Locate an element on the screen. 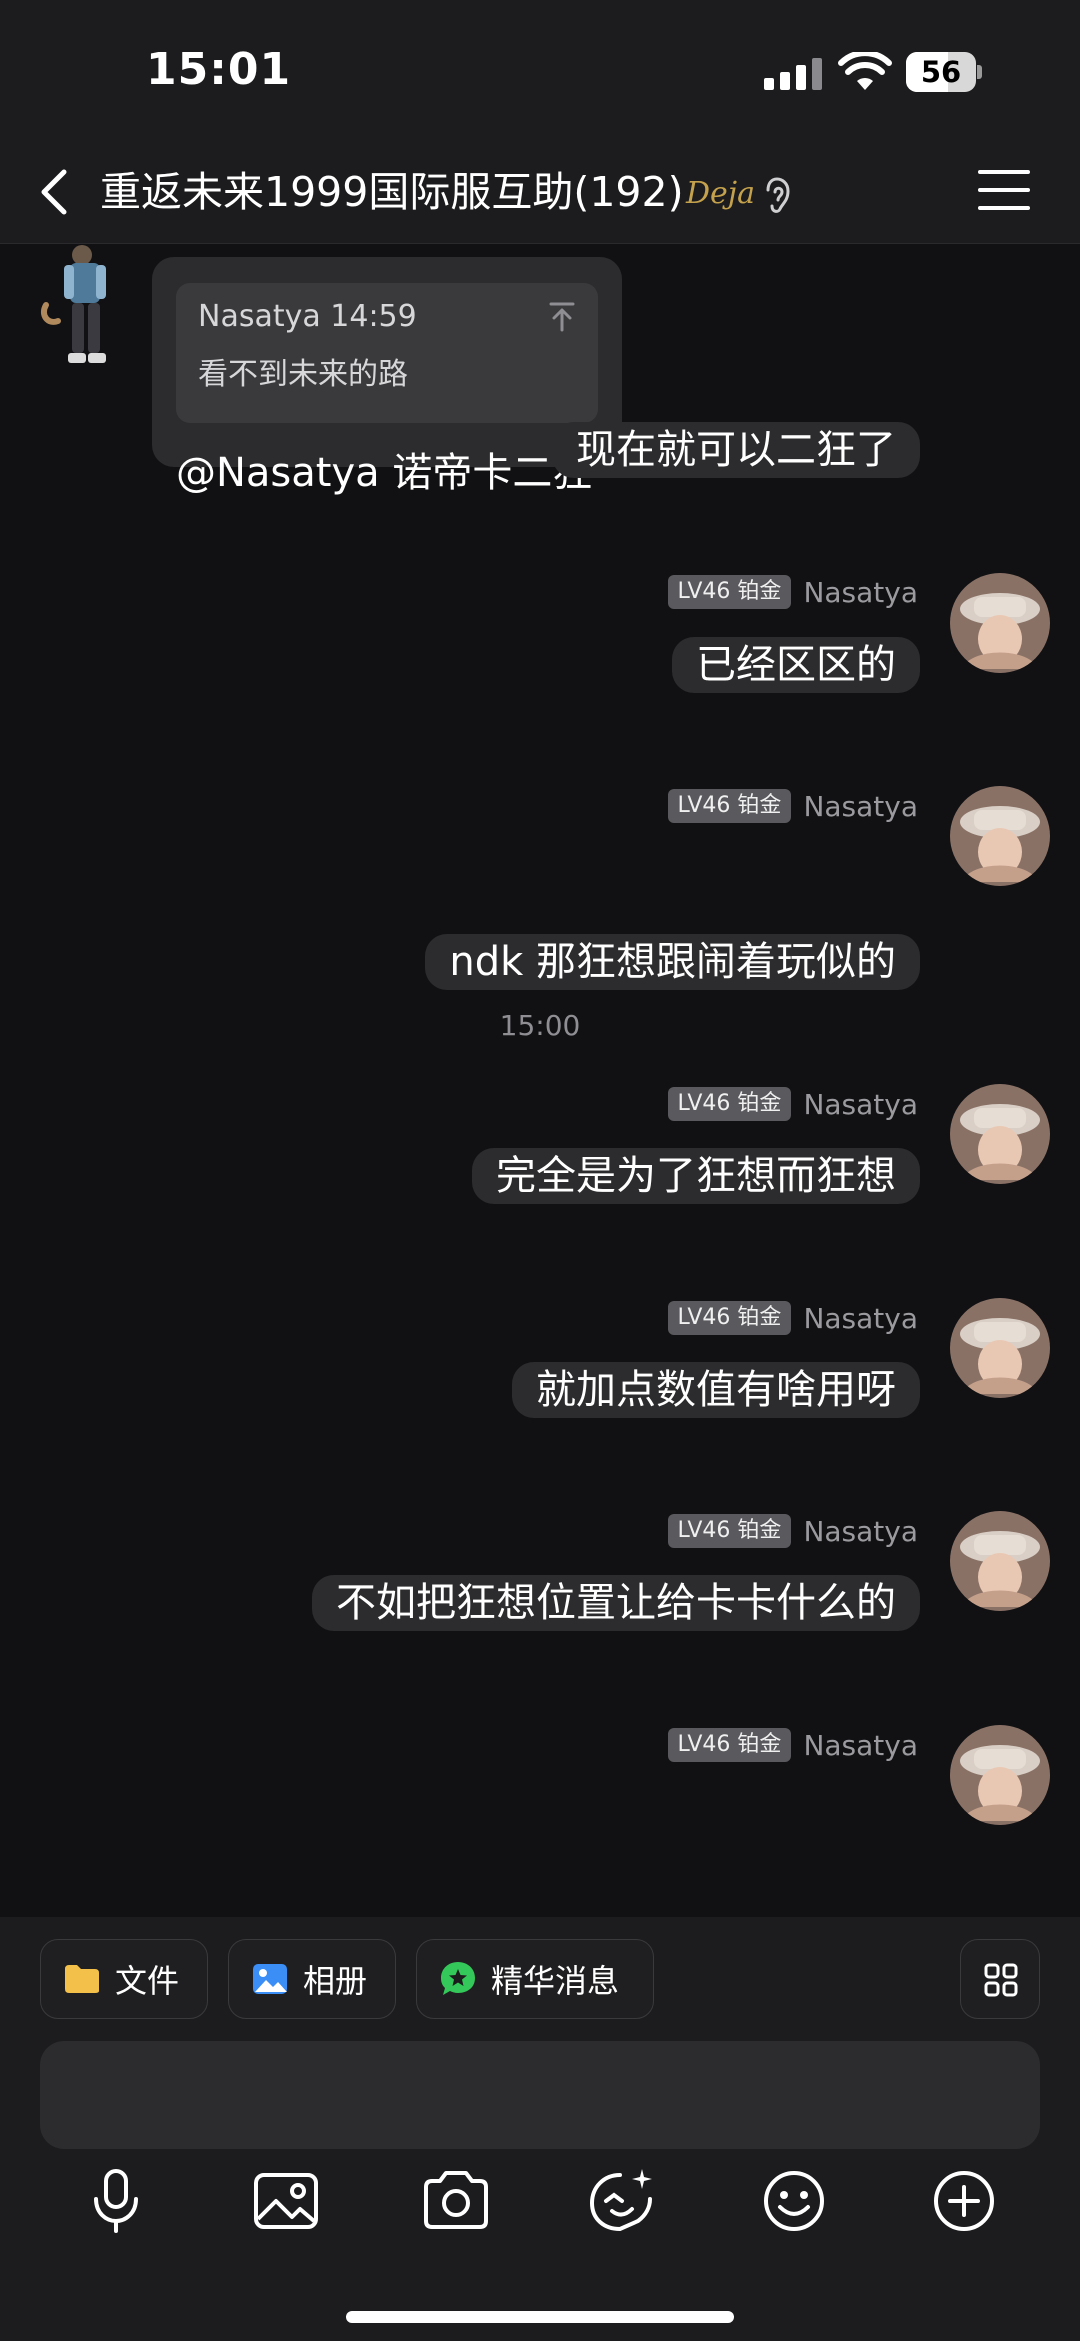  grid-icon is located at coordinates (1001, 1980).